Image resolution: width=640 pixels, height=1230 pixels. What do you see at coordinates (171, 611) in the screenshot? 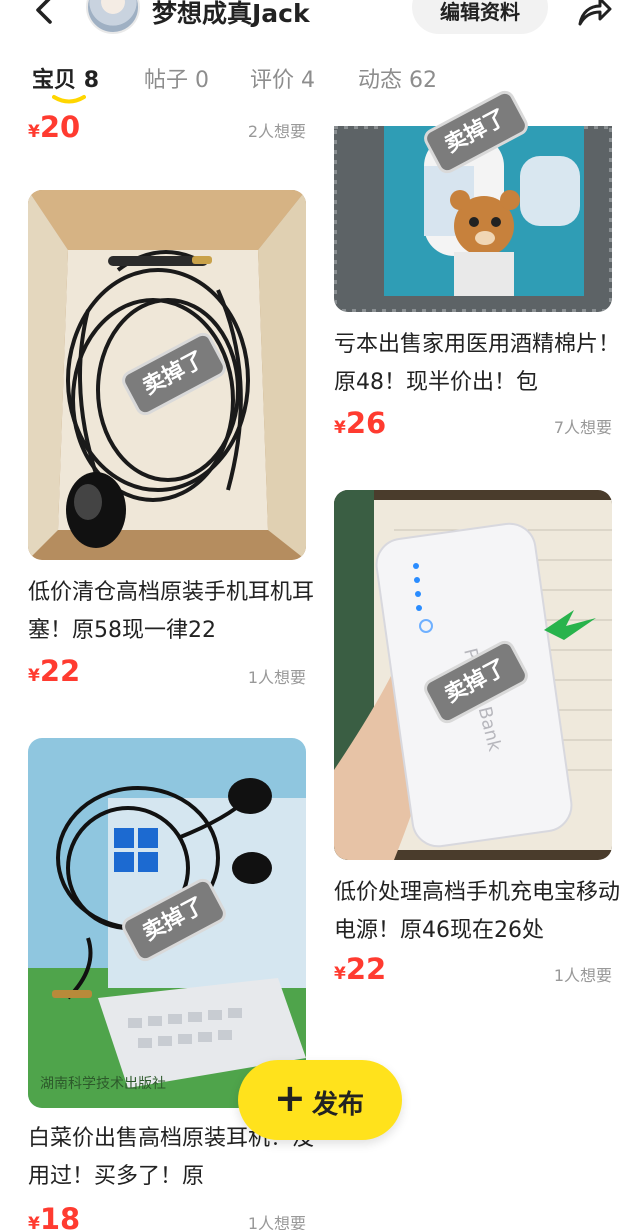
I see `item-title: 低价清仓高档原装手机耳机耳塞！原58现一律22` at bounding box center [171, 611].